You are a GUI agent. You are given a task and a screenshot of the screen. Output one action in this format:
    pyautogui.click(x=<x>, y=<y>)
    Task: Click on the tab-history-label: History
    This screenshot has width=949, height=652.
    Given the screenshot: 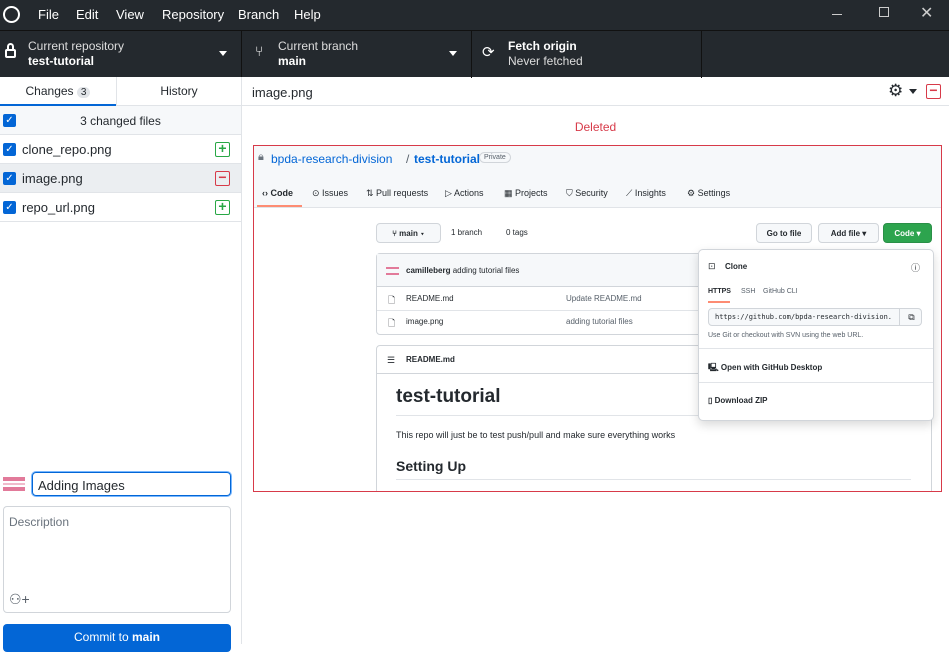 What is the action you would take?
    pyautogui.click(x=179, y=91)
    